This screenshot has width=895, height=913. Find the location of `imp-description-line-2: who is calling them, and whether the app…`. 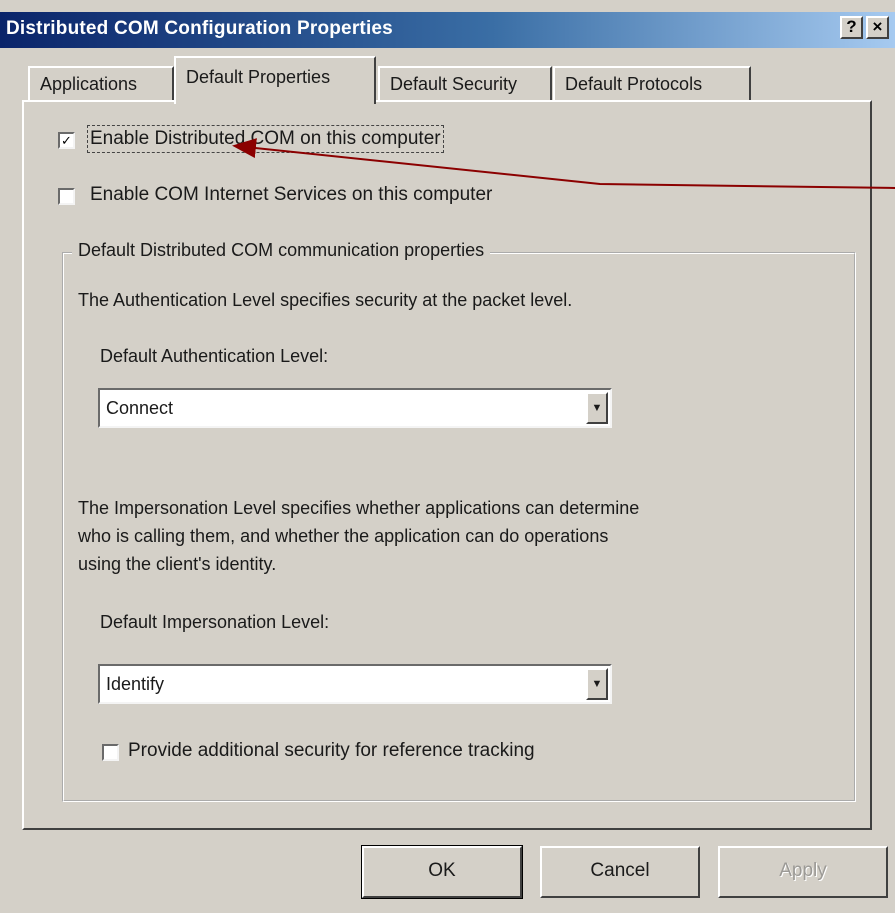

imp-description-line-2: who is calling them, and whether the app… is located at coordinates (343, 536).